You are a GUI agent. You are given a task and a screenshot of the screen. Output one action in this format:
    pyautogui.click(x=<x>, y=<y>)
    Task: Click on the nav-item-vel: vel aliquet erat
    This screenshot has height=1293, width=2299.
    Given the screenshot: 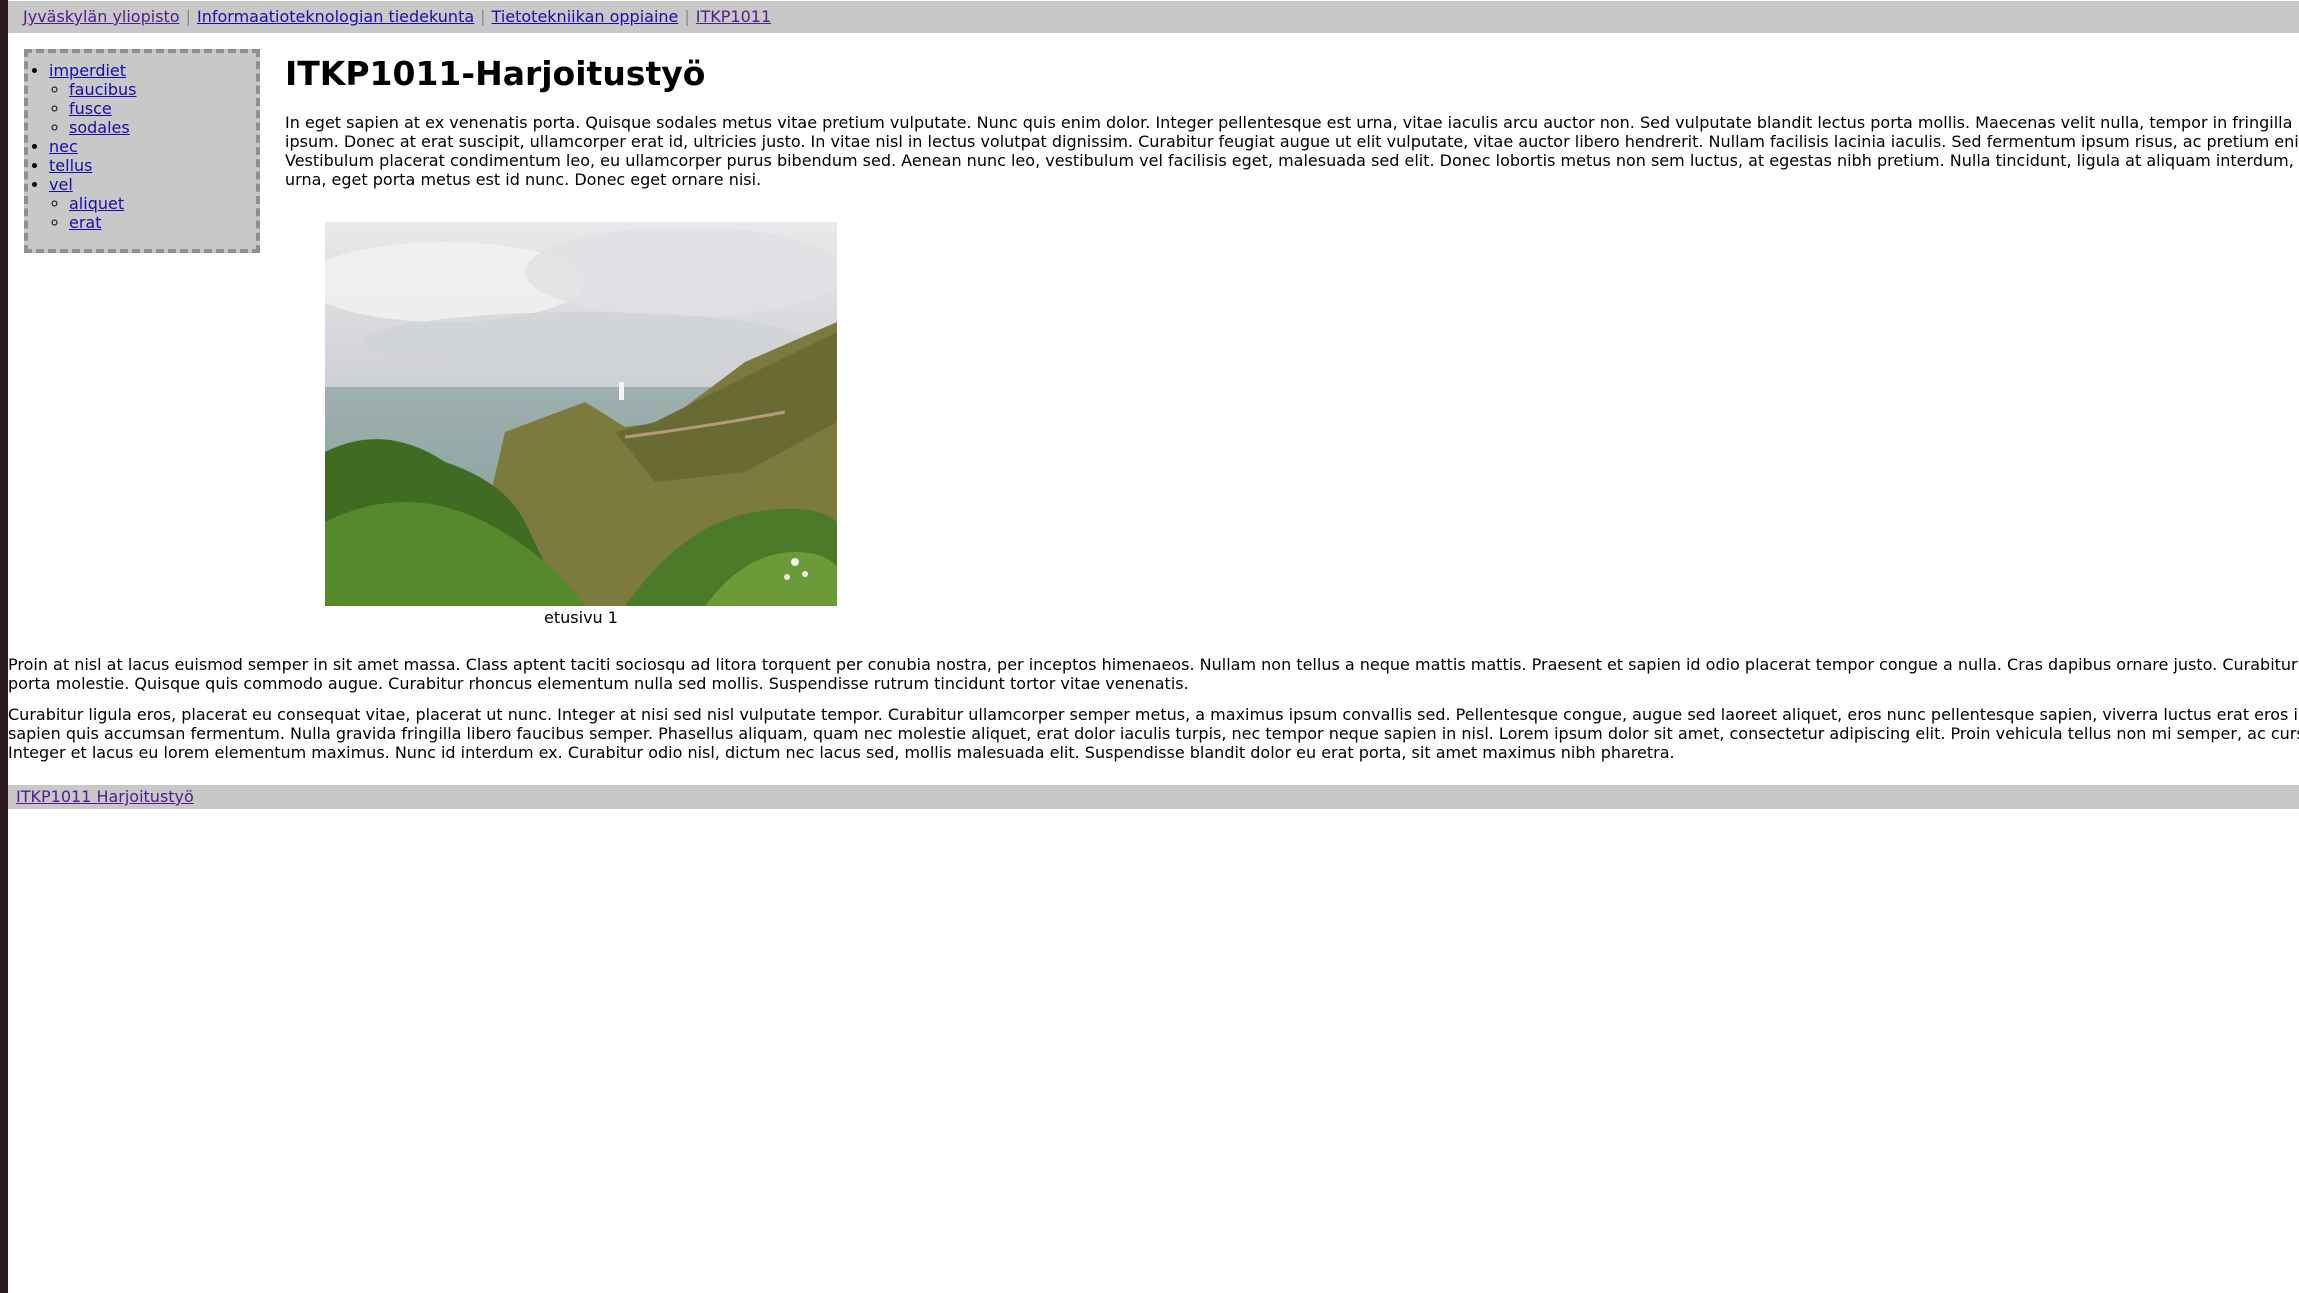 What is the action you would take?
    pyautogui.click(x=152, y=203)
    